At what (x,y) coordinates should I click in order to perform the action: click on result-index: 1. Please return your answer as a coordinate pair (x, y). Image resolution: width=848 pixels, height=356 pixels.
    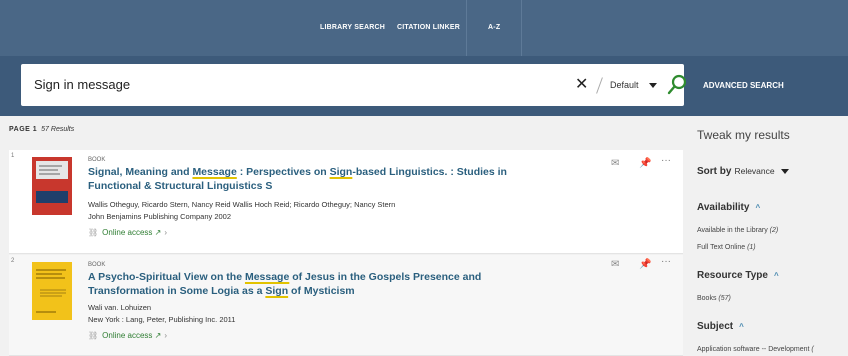
    Looking at the image, I should click on (13, 156).